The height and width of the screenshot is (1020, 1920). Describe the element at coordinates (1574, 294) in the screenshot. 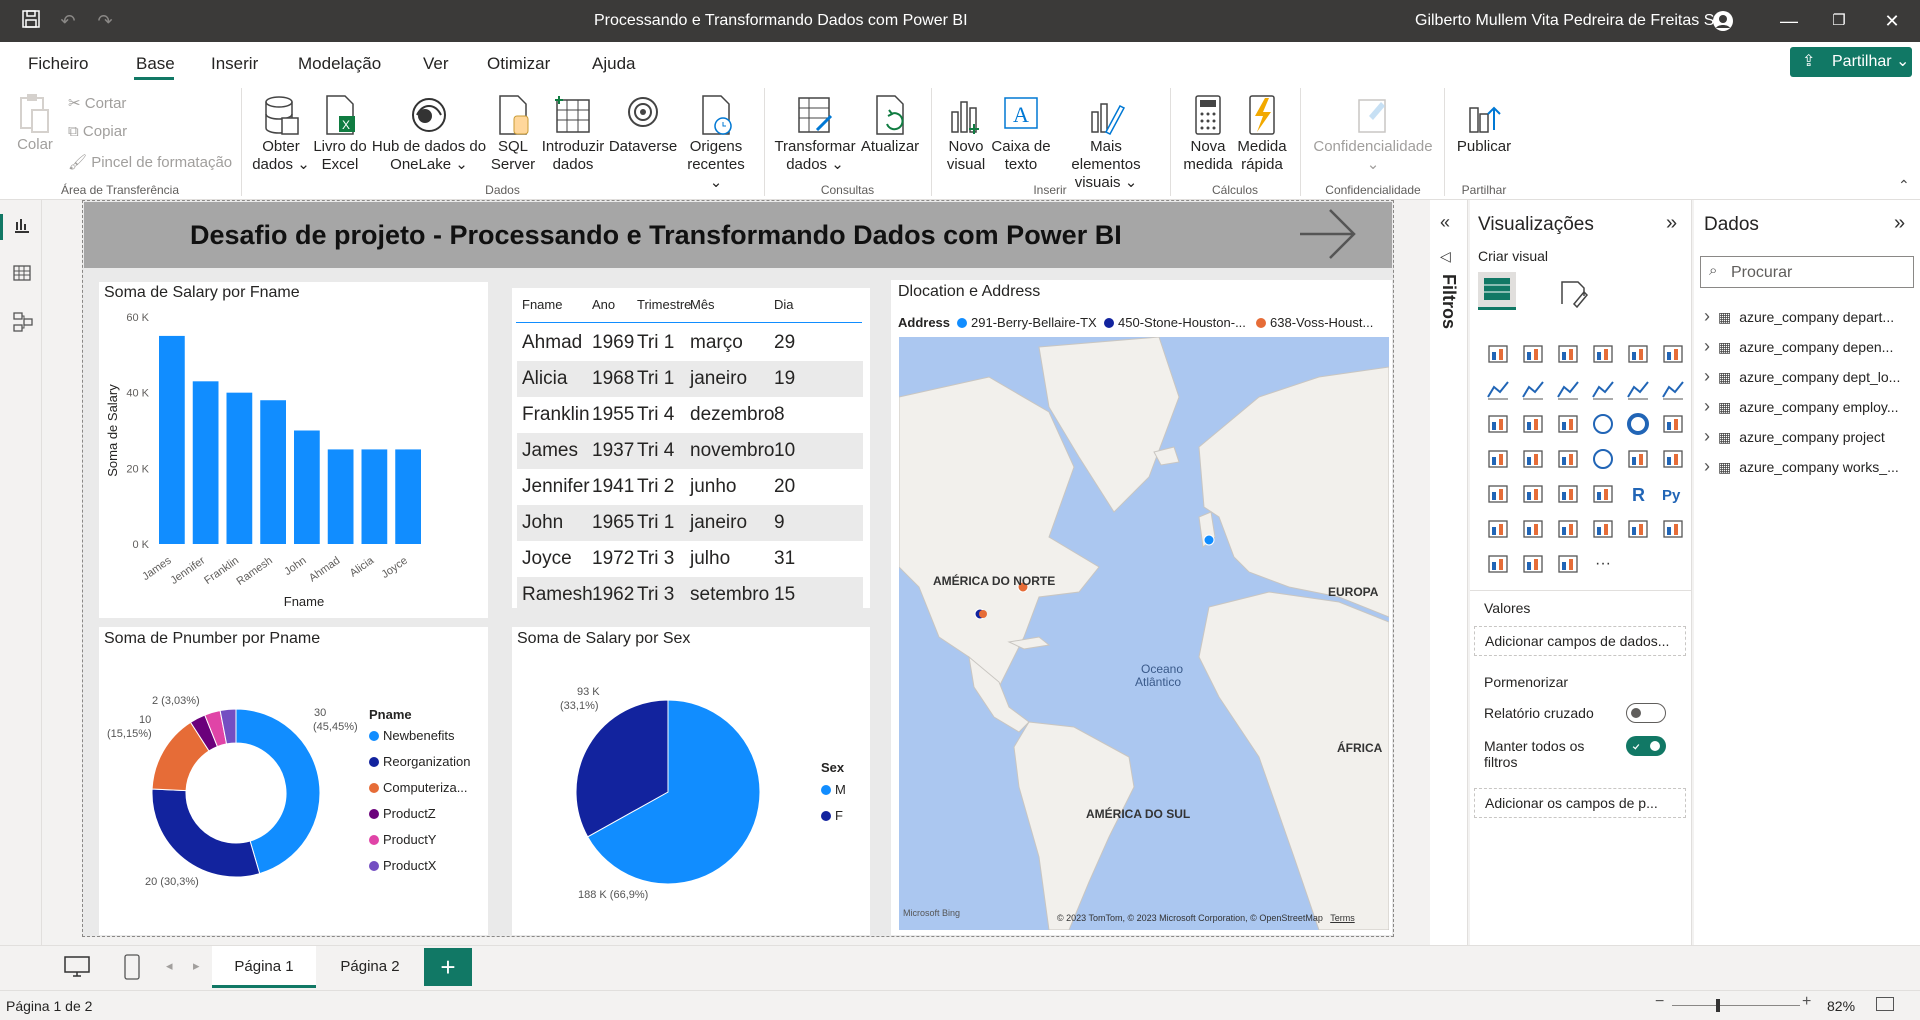

I see `format-visual-tab` at that location.